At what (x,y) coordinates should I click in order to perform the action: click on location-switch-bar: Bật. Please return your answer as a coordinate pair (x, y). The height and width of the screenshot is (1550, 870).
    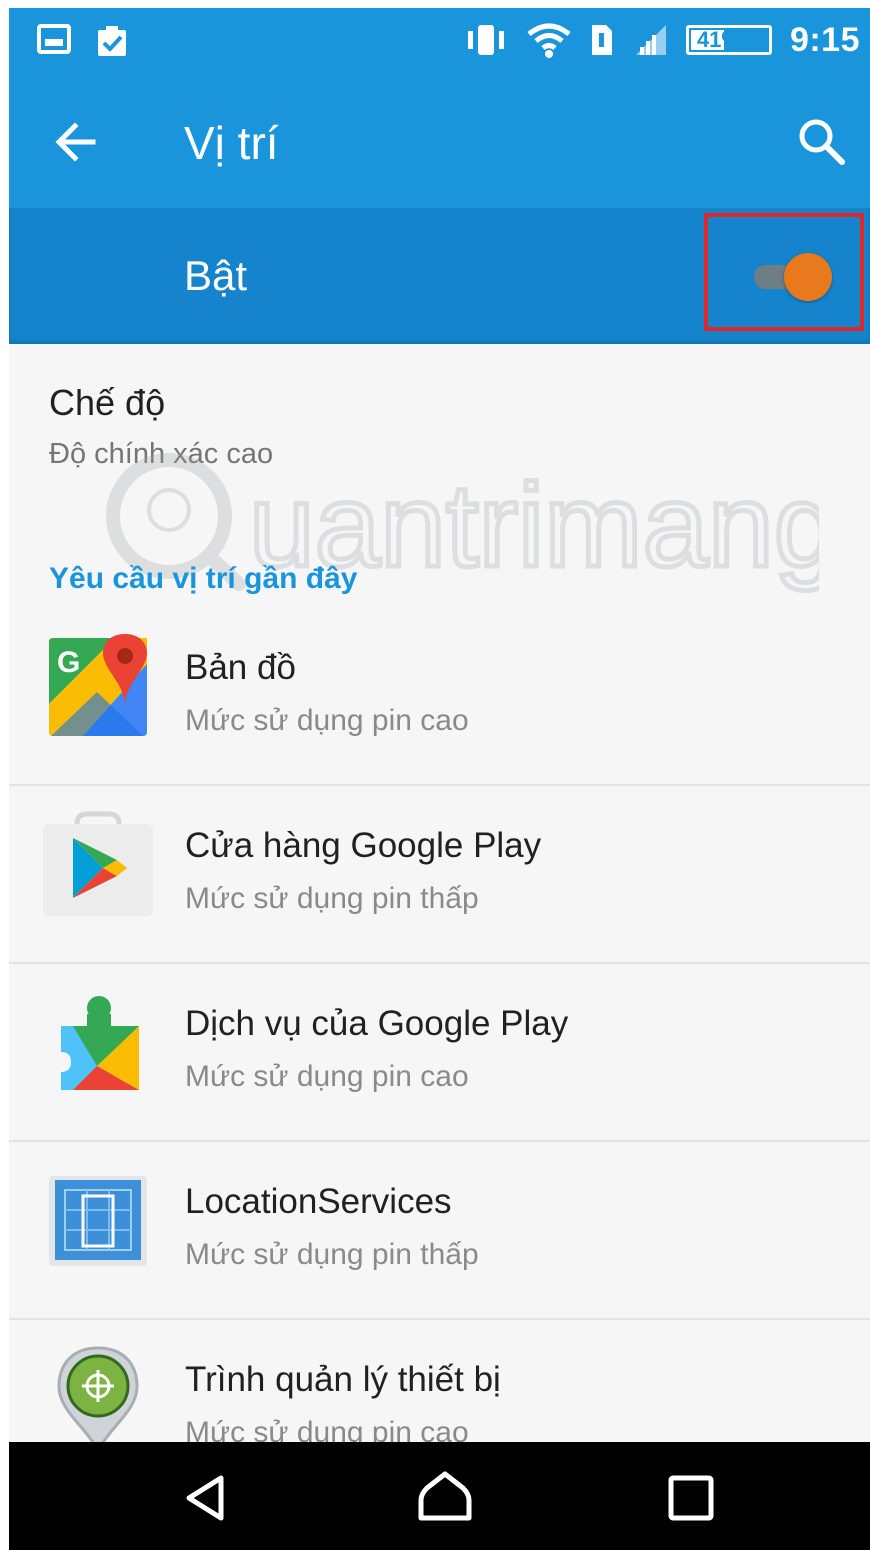
    Looking at the image, I should click on (439, 276).